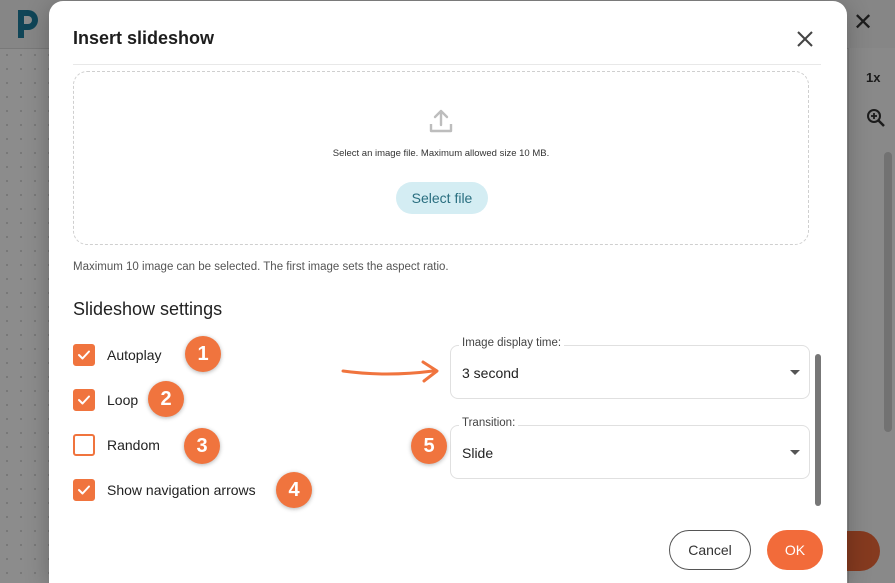 The width and height of the screenshot is (895, 583). What do you see at coordinates (133, 445) in the screenshot?
I see `random-label: Random` at bounding box center [133, 445].